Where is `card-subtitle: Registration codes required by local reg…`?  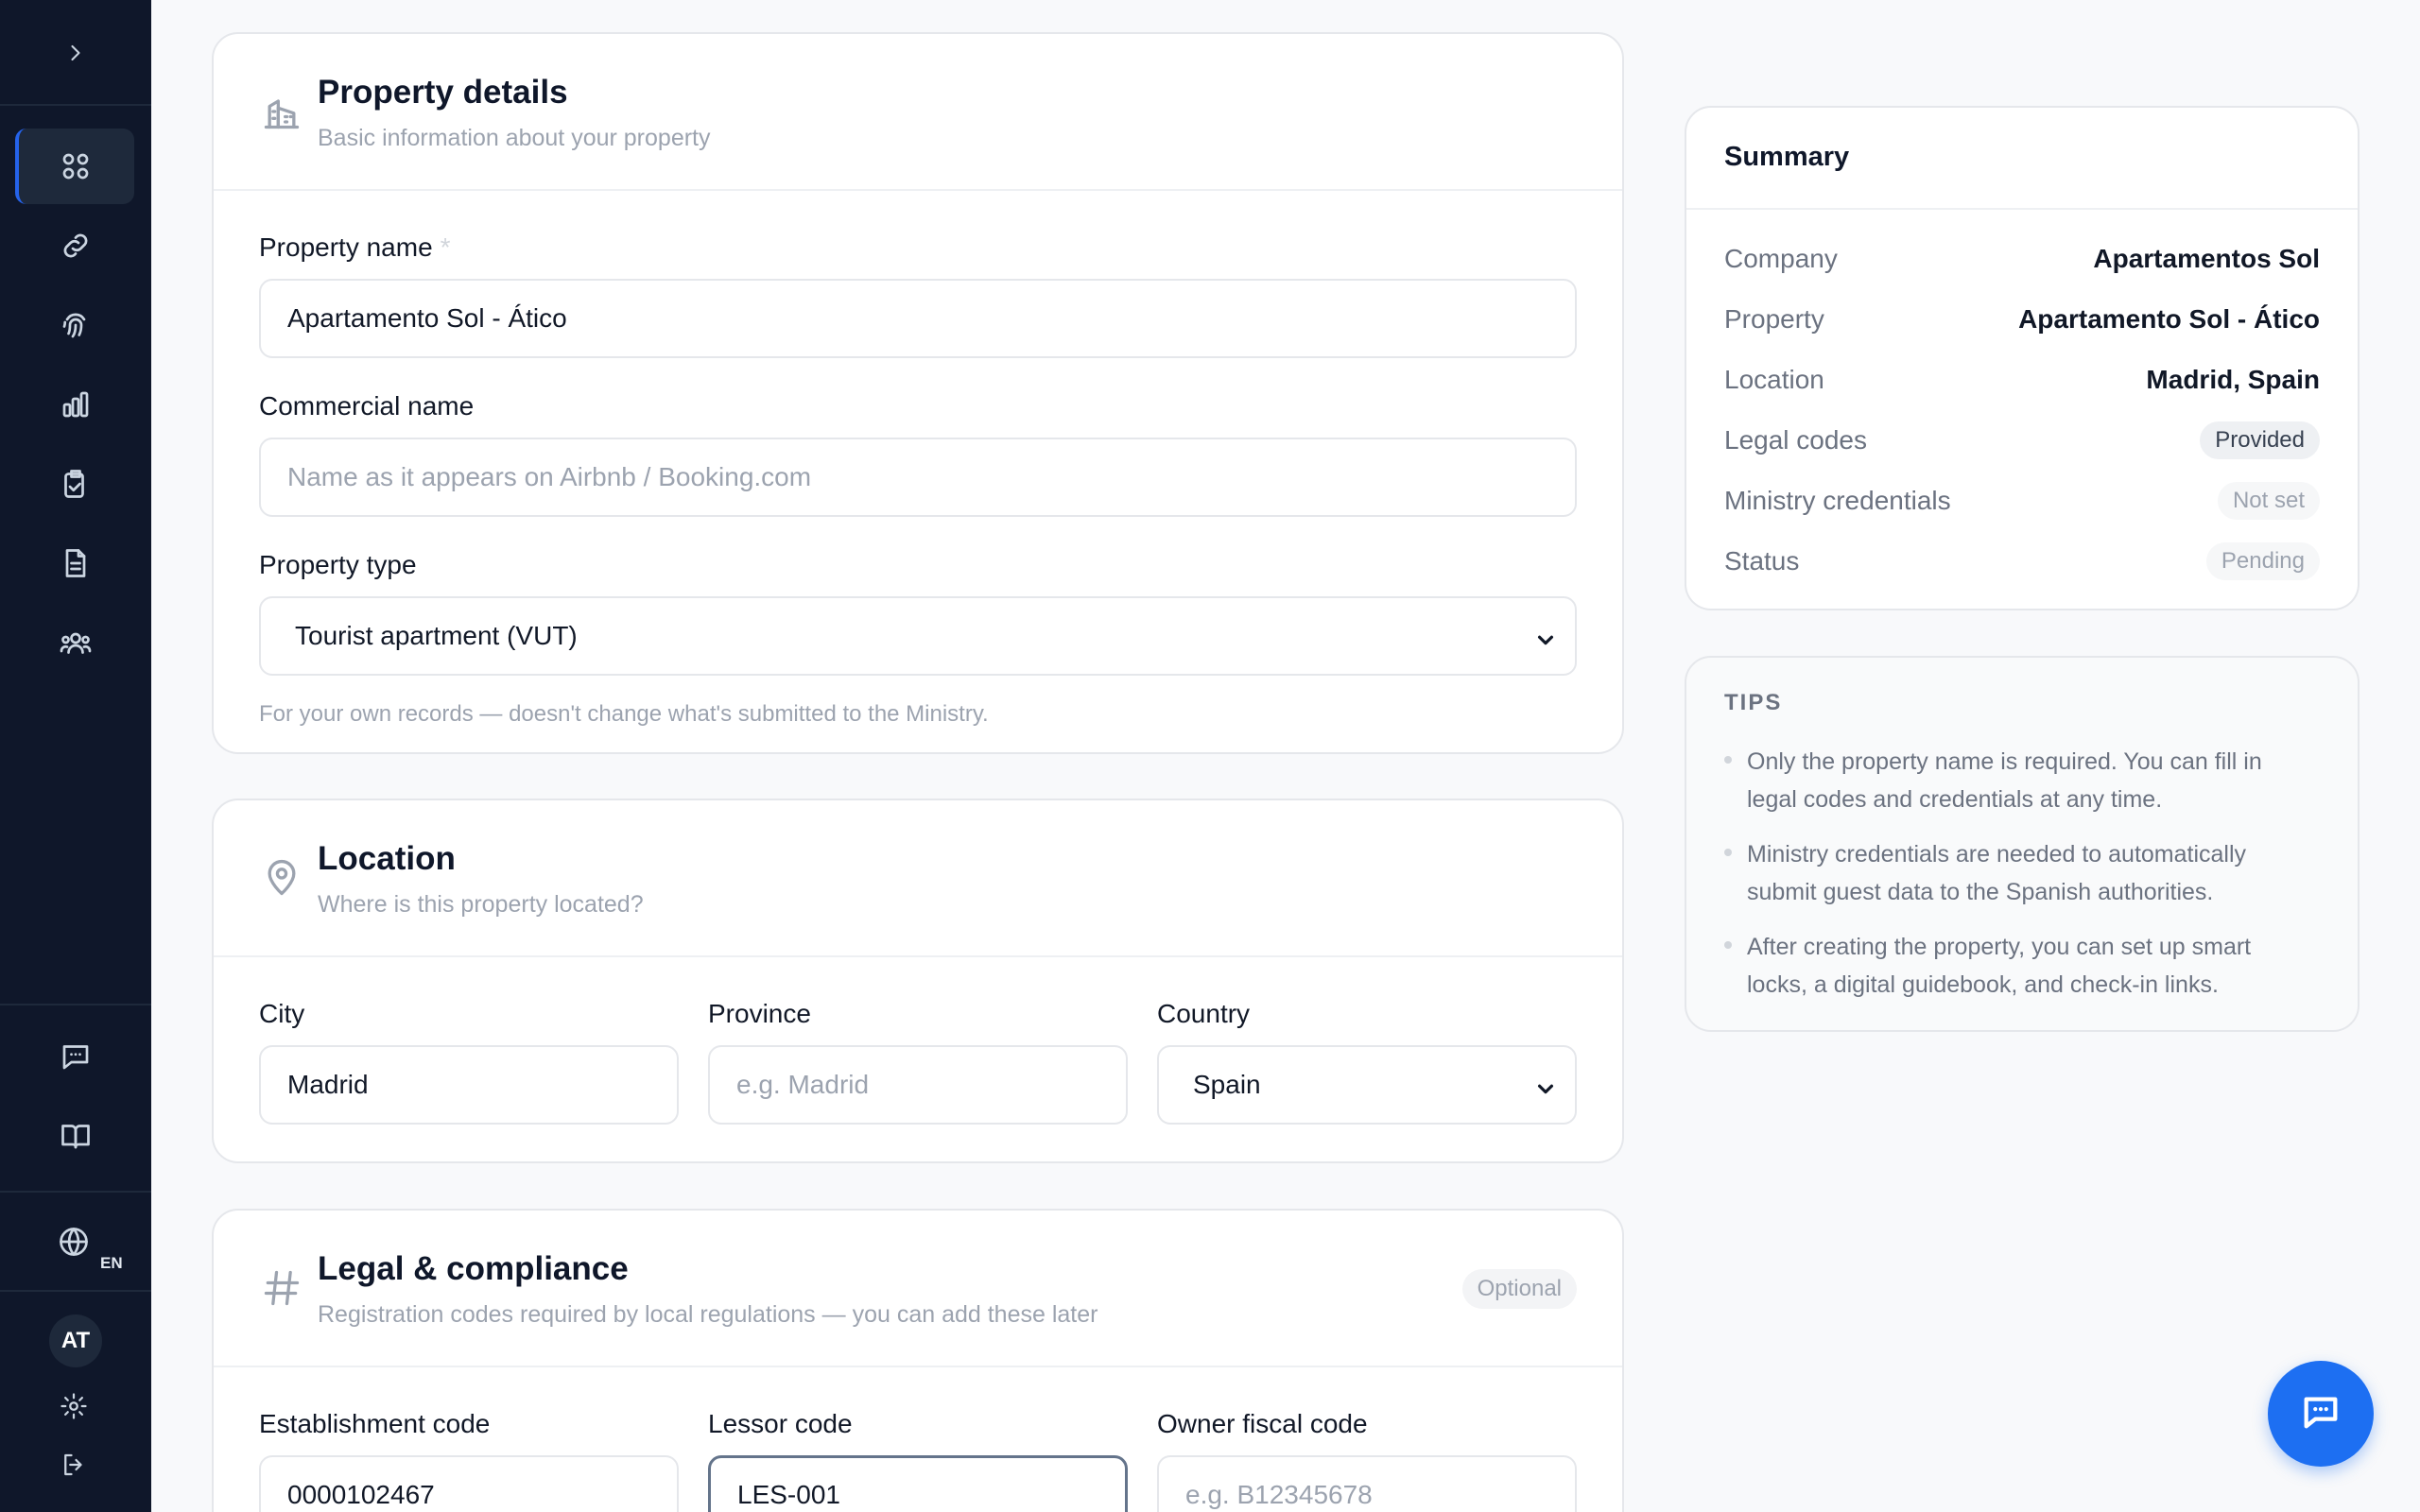 card-subtitle: Registration codes required by local reg… is located at coordinates (708, 1314).